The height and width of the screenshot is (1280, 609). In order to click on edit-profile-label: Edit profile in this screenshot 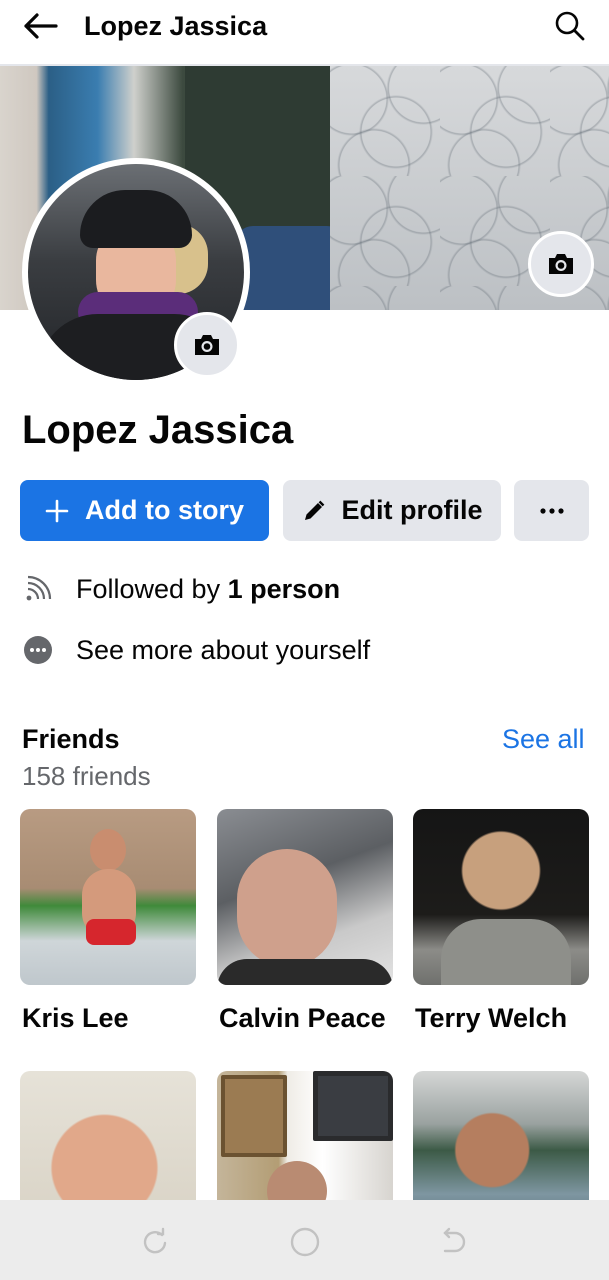, I will do `click(412, 510)`.